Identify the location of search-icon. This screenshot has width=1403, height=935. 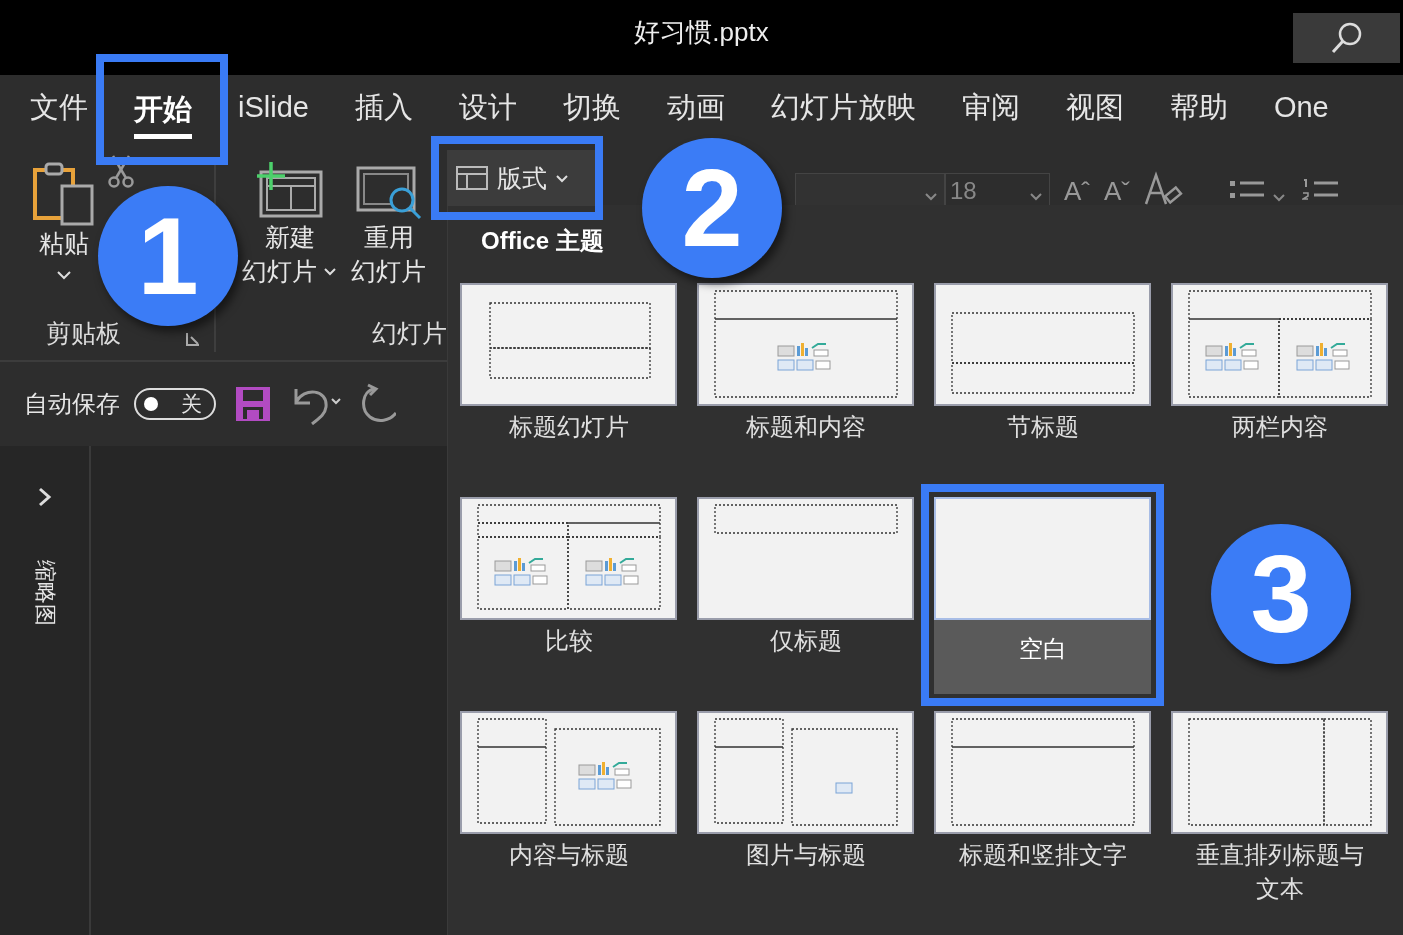
(1346, 38).